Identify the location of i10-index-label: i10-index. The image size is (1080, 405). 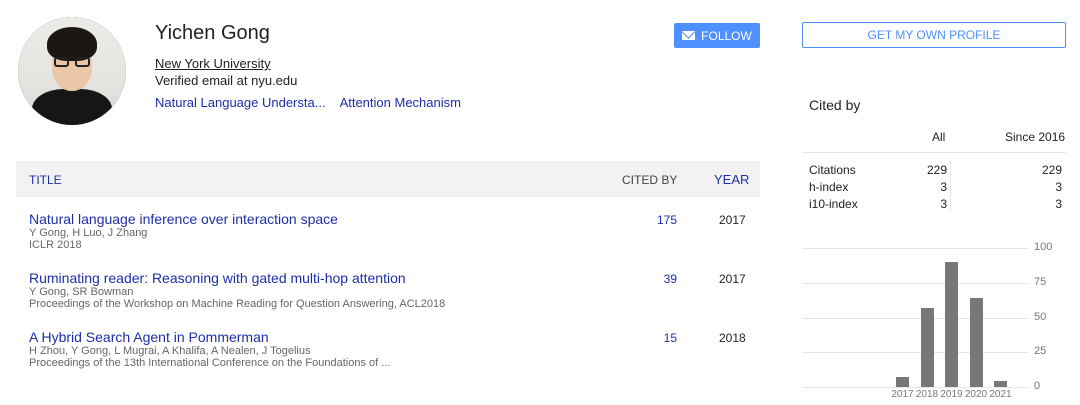
(833, 204).